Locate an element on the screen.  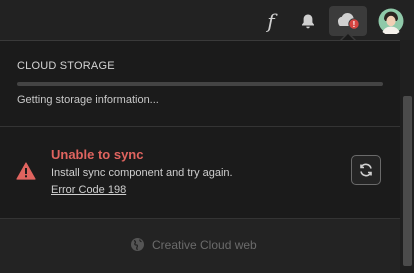
error-code-link: Error Code 198 is located at coordinates (88, 190).